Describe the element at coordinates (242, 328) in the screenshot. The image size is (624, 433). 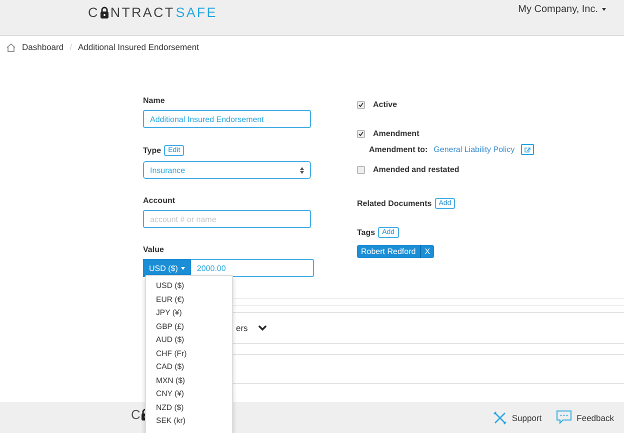
I see `panel-title: ers` at that location.